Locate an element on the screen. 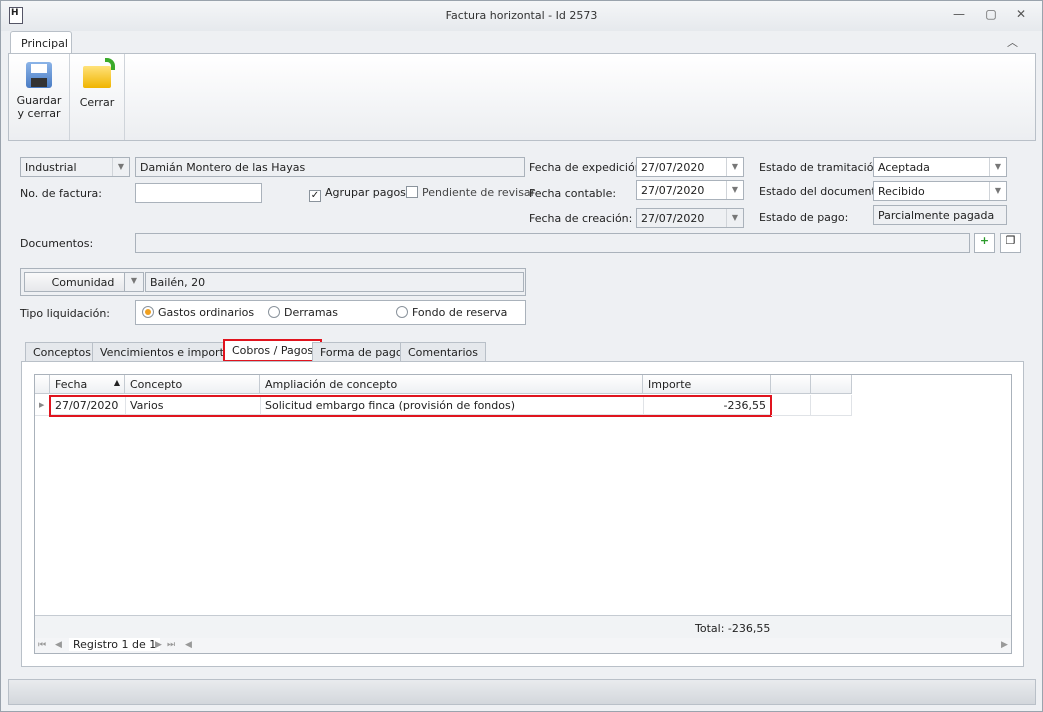  close-form-button: Cerrar is located at coordinates (97, 97).